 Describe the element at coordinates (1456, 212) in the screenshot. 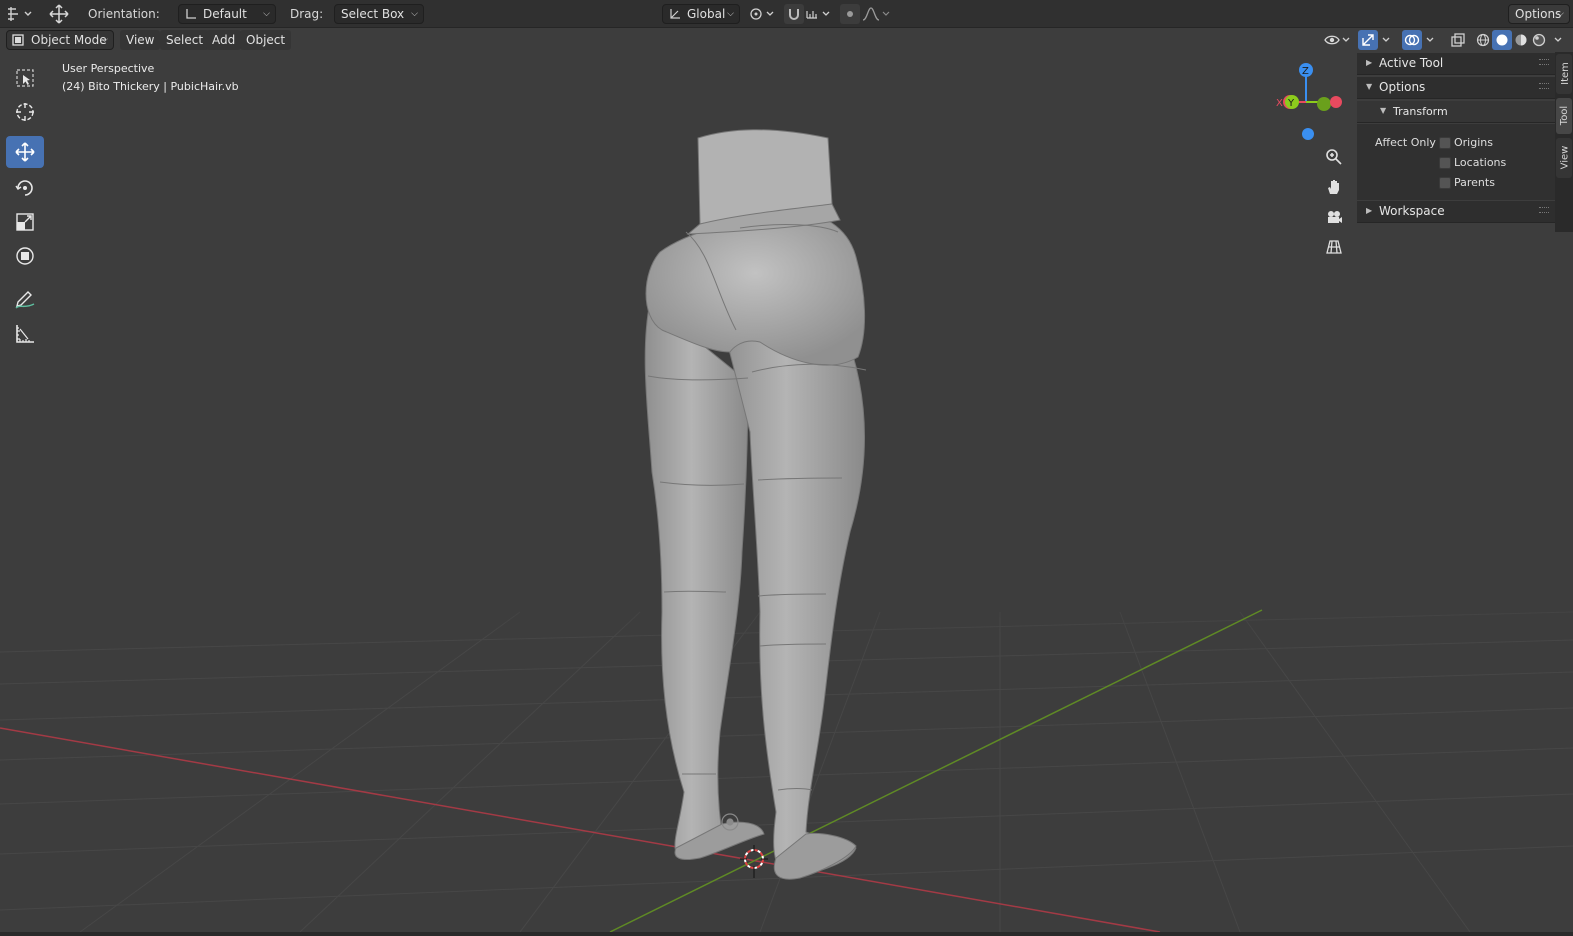

I see `panel-workspace: ▶ Workspace` at that location.